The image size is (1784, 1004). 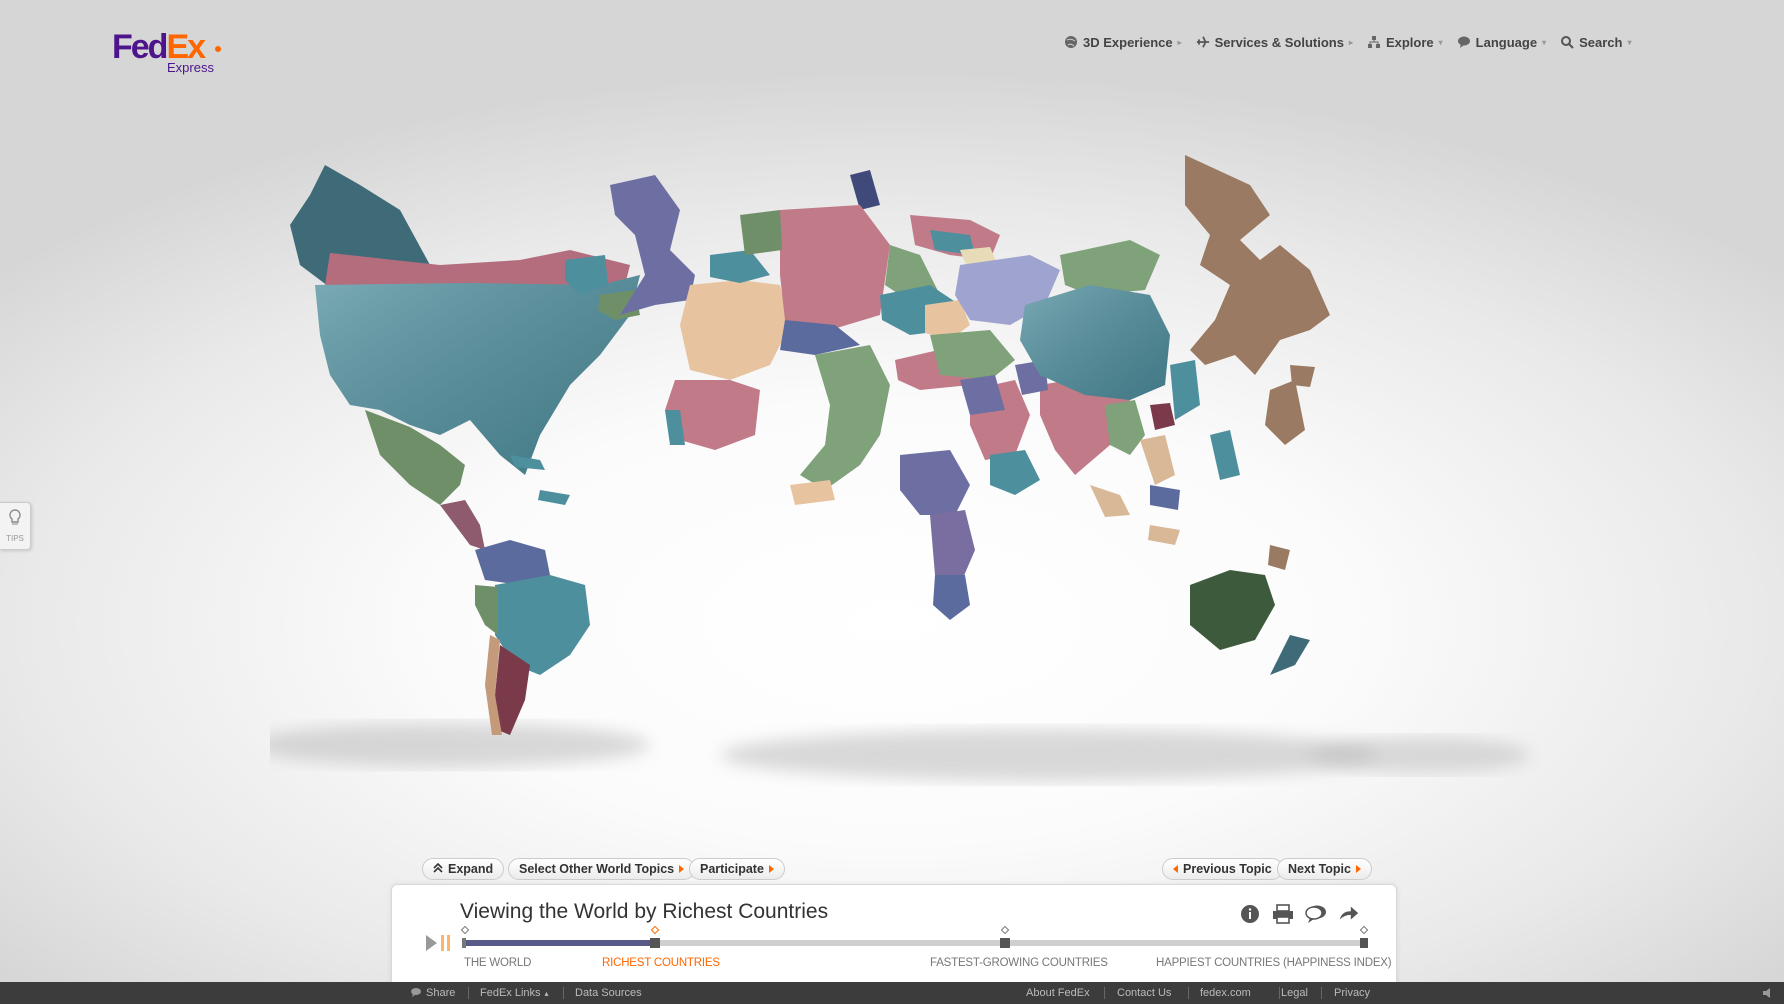 What do you see at coordinates (865, 190) in the screenshot?
I see `region-norway` at bounding box center [865, 190].